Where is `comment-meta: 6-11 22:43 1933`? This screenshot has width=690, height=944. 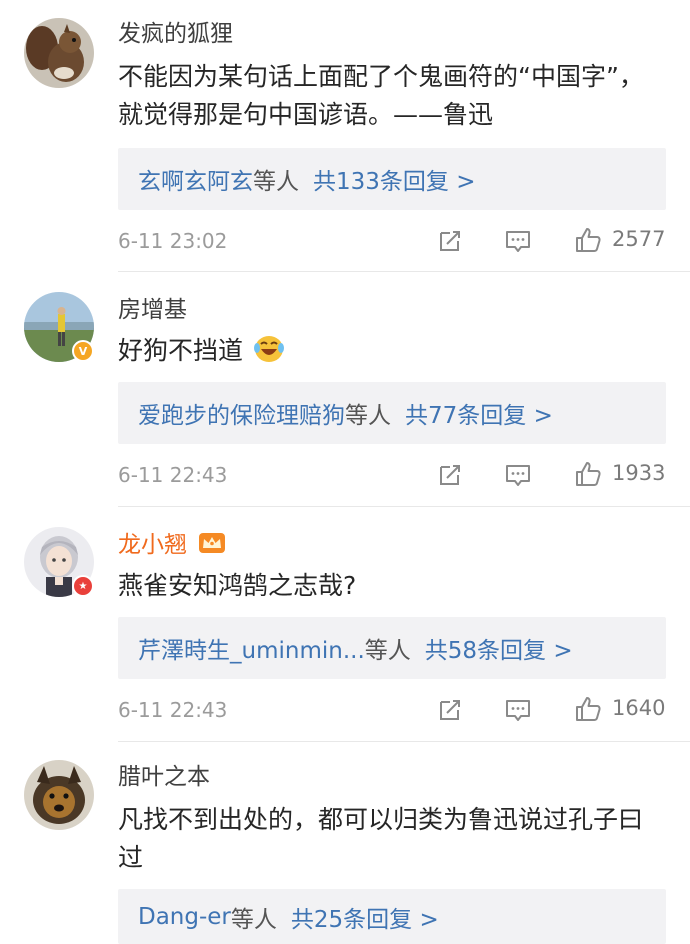
comment-meta: 6-11 22:43 1933 is located at coordinates (392, 475).